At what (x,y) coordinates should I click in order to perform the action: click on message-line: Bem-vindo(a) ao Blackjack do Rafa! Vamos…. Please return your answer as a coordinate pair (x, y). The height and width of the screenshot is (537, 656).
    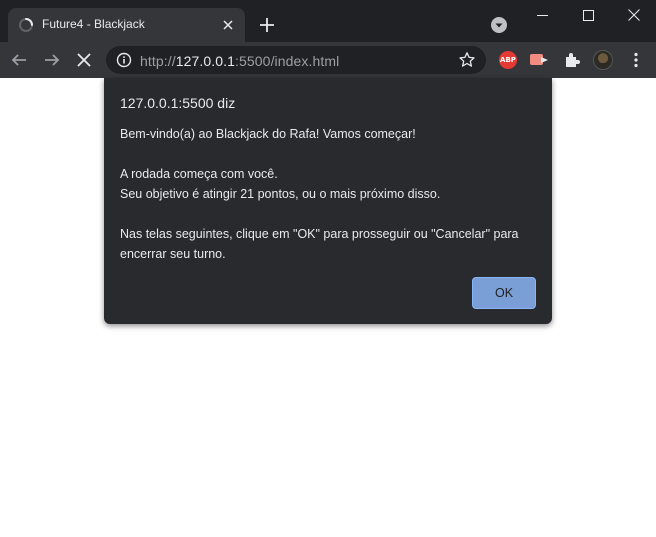
    Looking at the image, I should click on (268, 134).